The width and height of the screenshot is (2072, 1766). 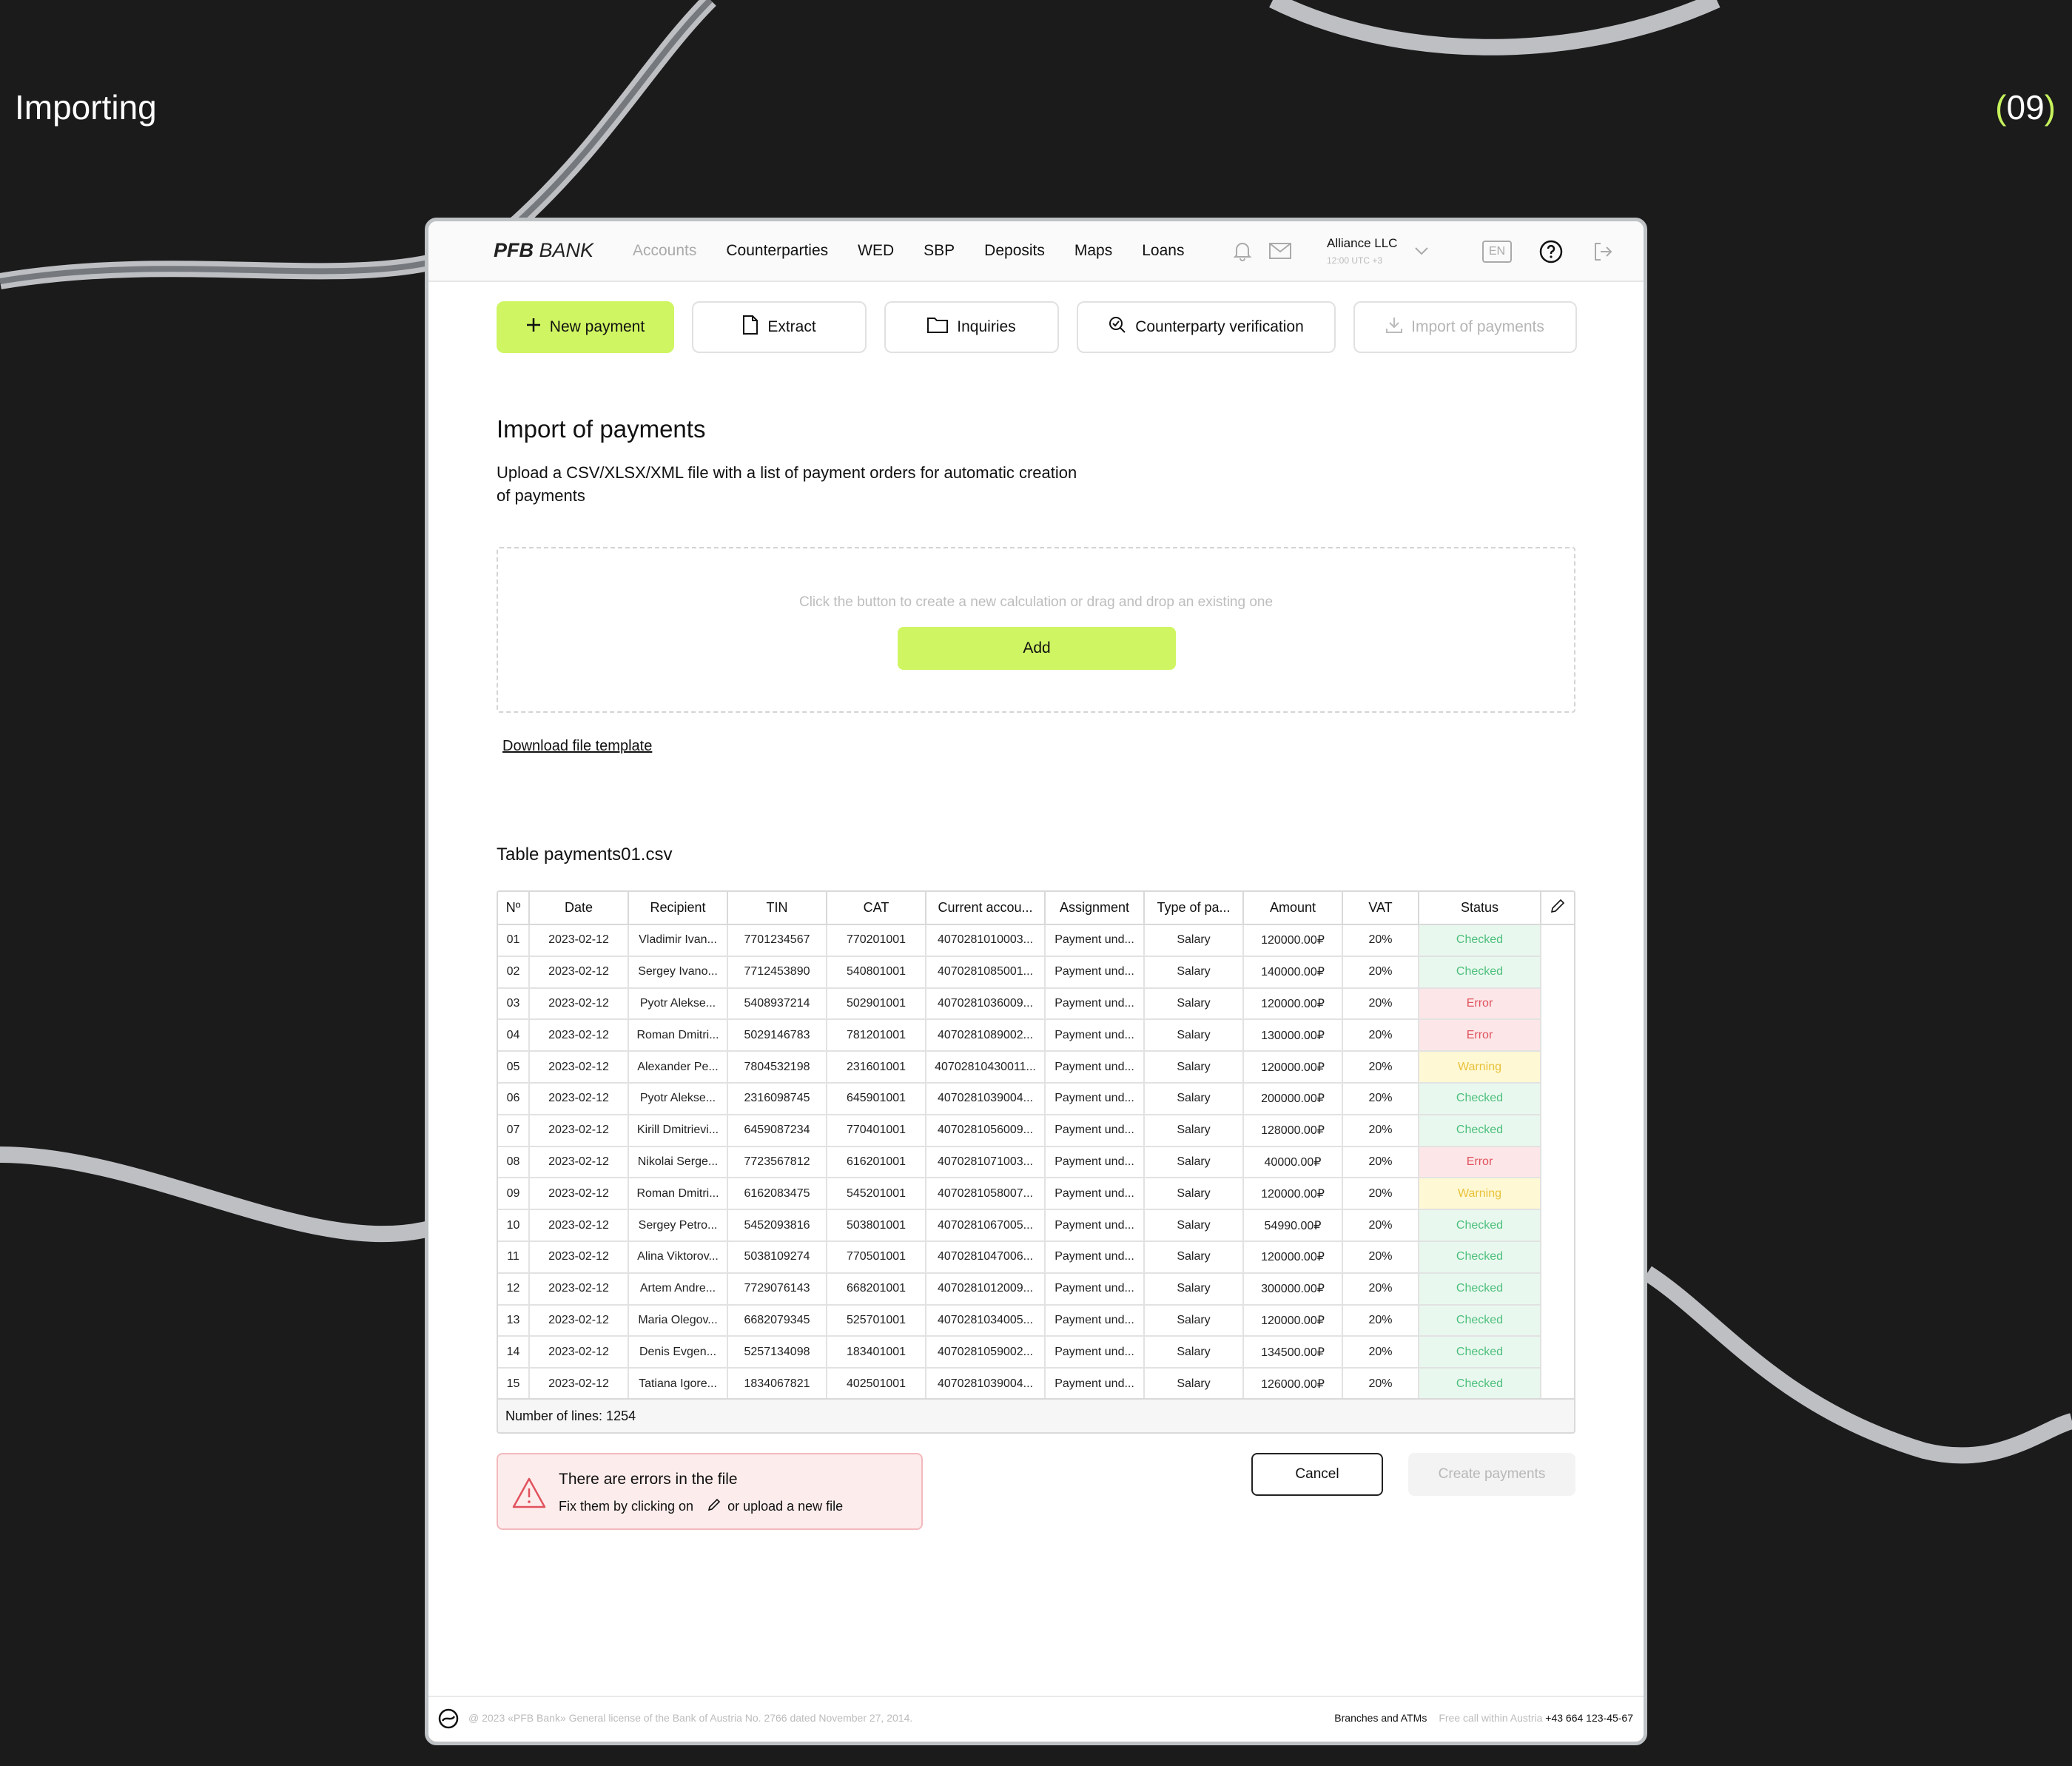 I want to click on column-header-tin: TIN, so click(x=777, y=909).